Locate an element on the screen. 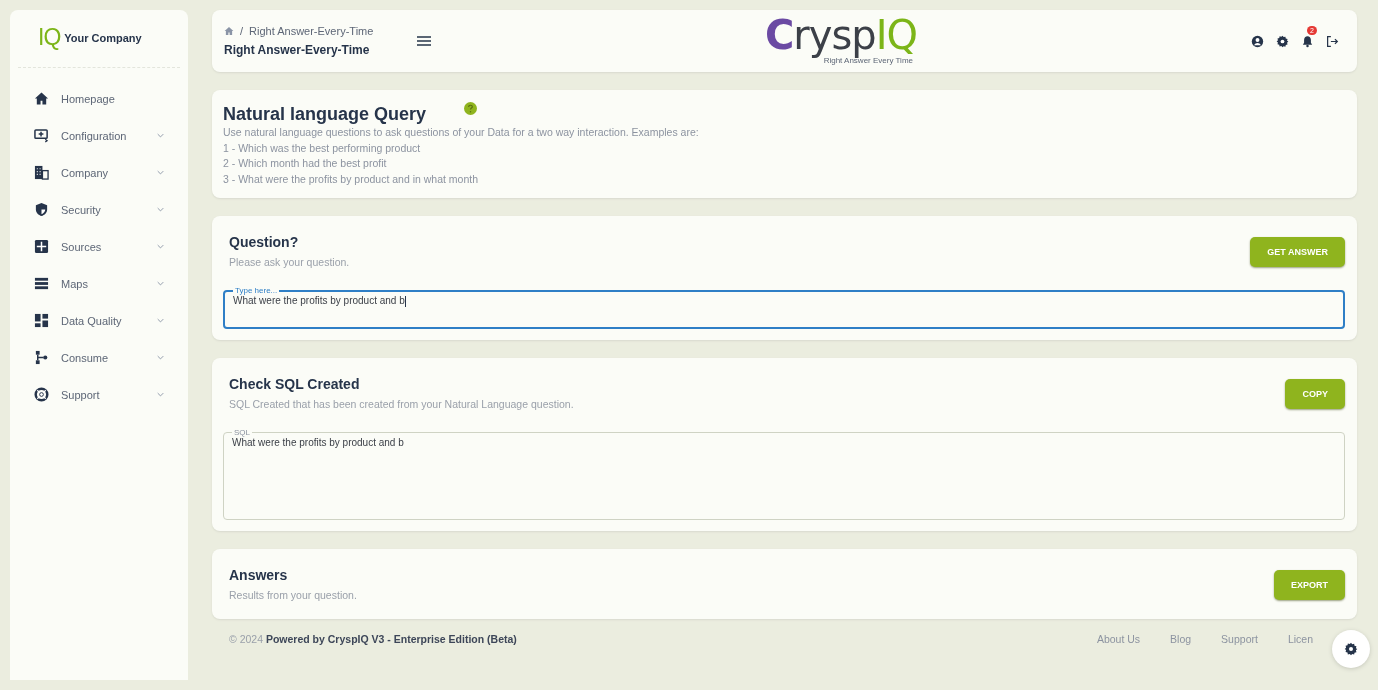 Image resolution: width=1378 pixels, height=690 pixels. lifebuoy-icon is located at coordinates (41, 394).